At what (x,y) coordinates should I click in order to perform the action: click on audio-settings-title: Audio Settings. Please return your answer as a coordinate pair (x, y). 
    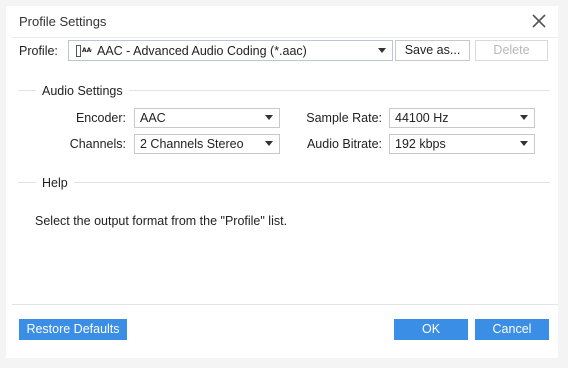
    Looking at the image, I should click on (82, 91).